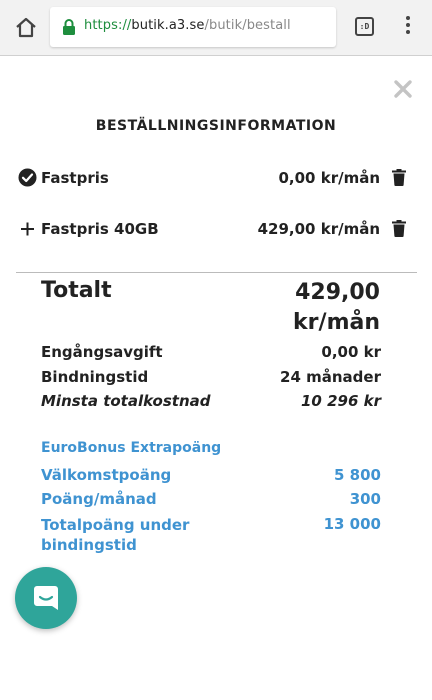 This screenshot has height=700, width=432. What do you see at coordinates (211, 353) in the screenshot?
I see `summary-row: Engångsavgift 0,00 kr` at bounding box center [211, 353].